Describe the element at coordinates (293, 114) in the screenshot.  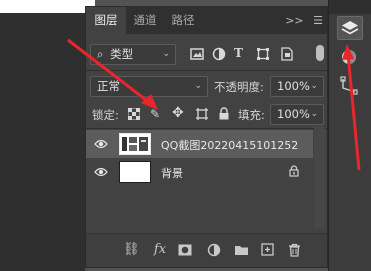
I see `fill-value: 100%` at that location.